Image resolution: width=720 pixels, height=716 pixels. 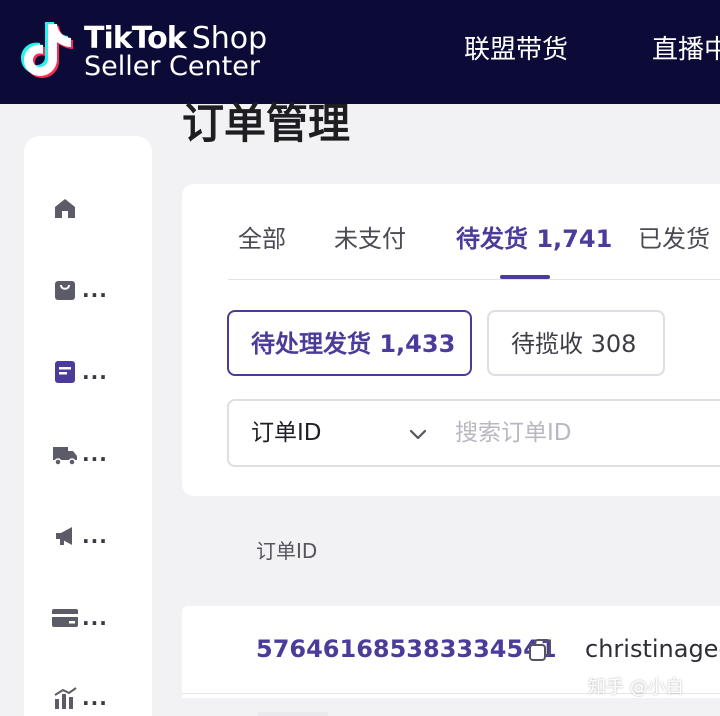 What do you see at coordinates (686, 50) in the screenshot?
I see `nav-live: 直播中` at bounding box center [686, 50].